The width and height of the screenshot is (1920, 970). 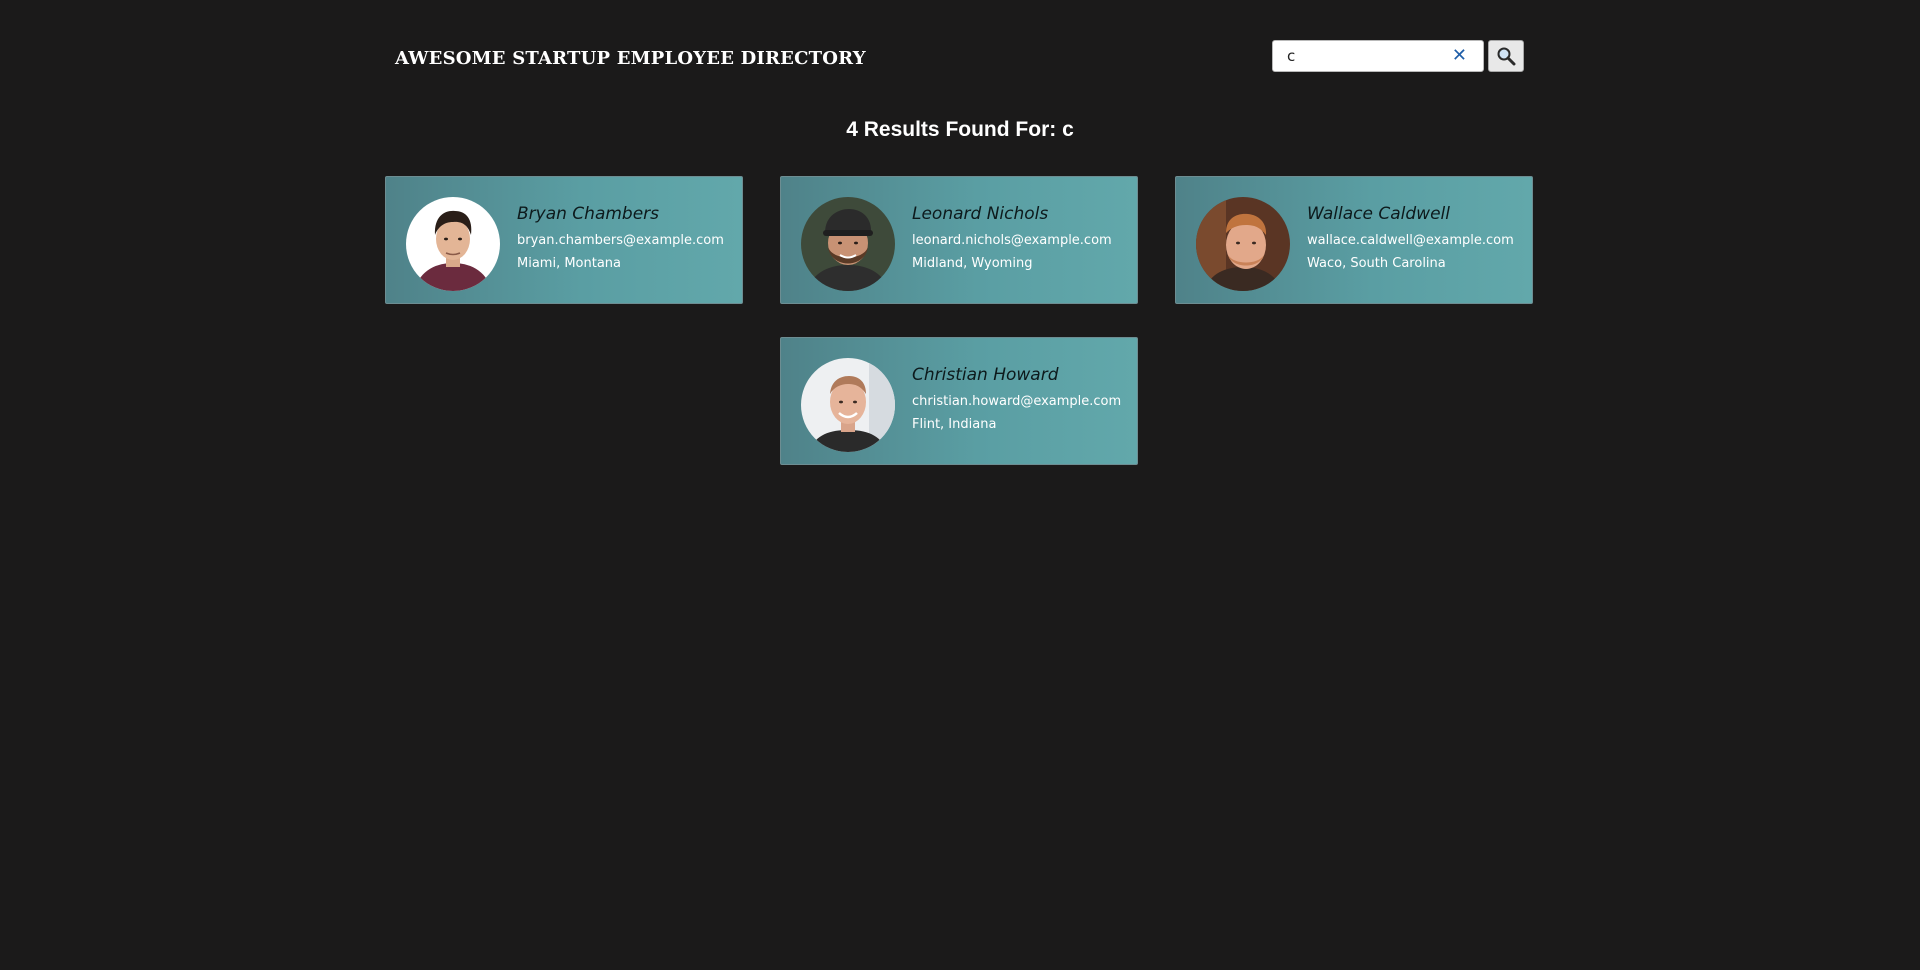 I want to click on employee-name: Christian Howard, so click(x=985, y=375).